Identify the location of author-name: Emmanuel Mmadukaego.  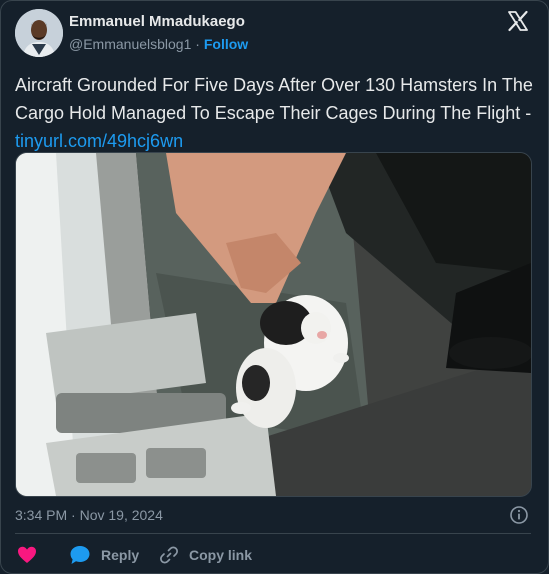
(157, 21).